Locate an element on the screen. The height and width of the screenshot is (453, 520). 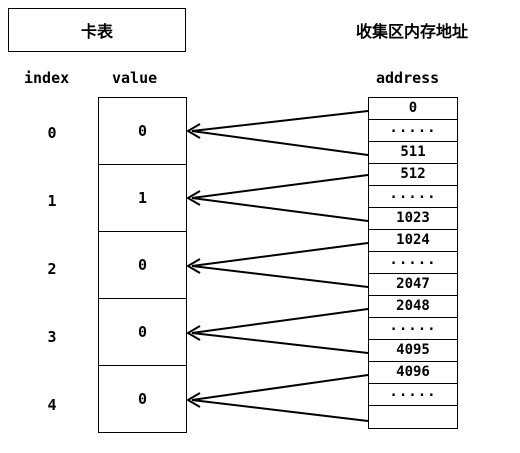
address-cell: 0 is located at coordinates (413, 109).